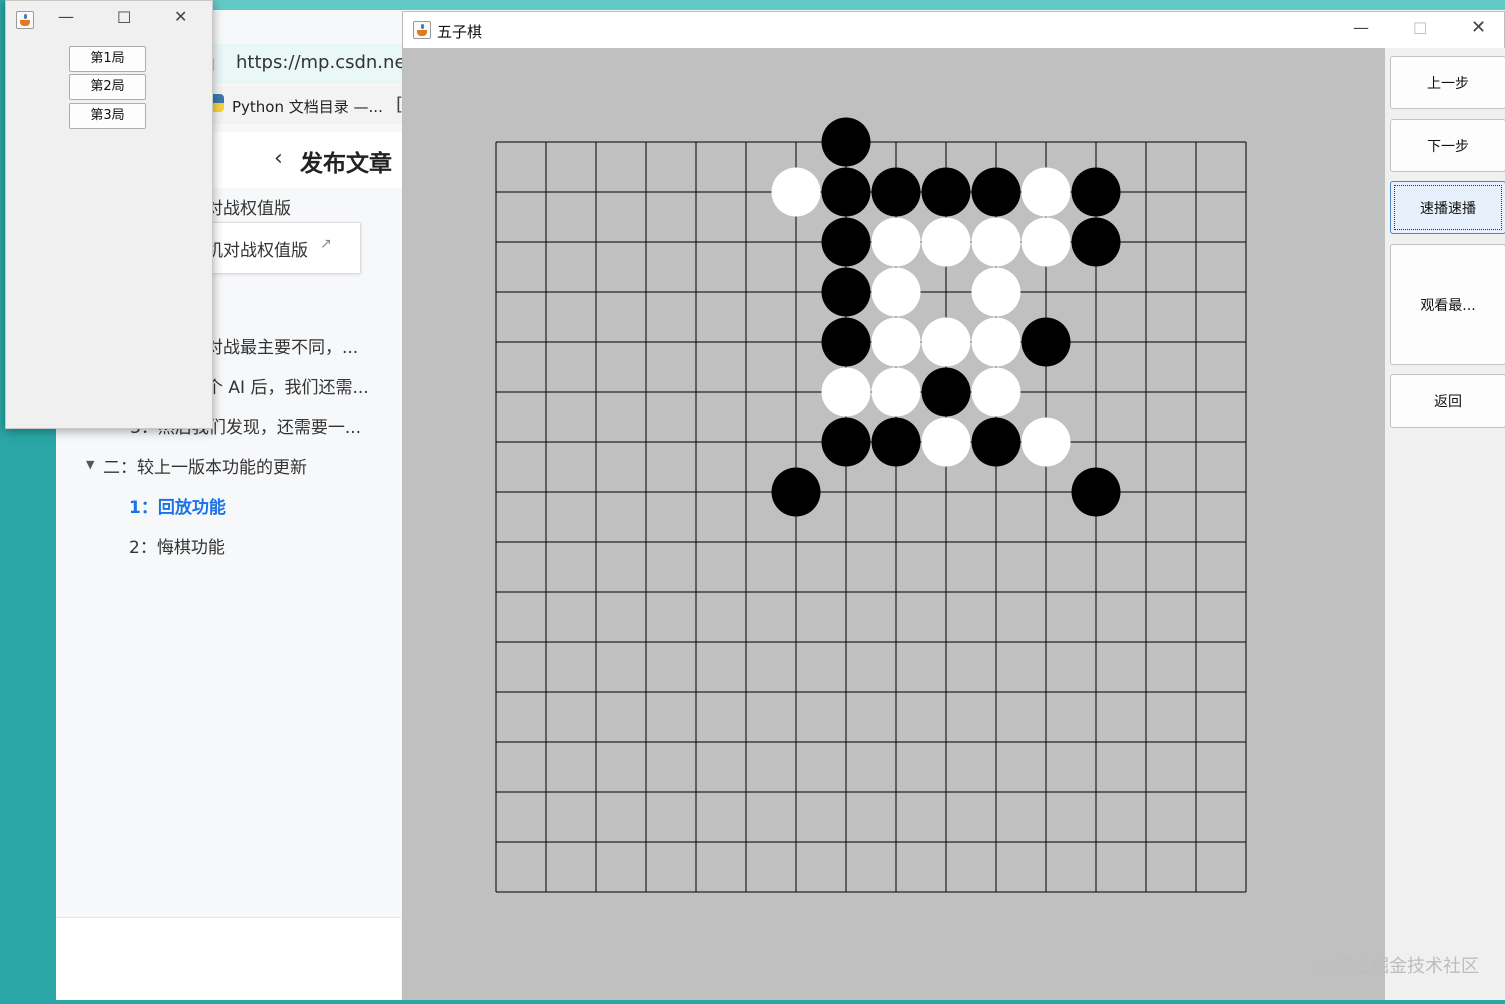 The image size is (1505, 1004). What do you see at coordinates (257, 248) in the screenshot?
I see `article-link-text: 机对战权值版` at bounding box center [257, 248].